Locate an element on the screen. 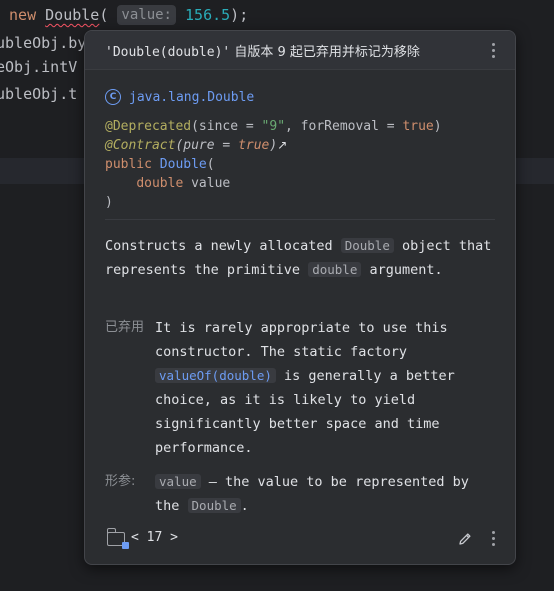  pencil-icon is located at coordinates (465, 539).